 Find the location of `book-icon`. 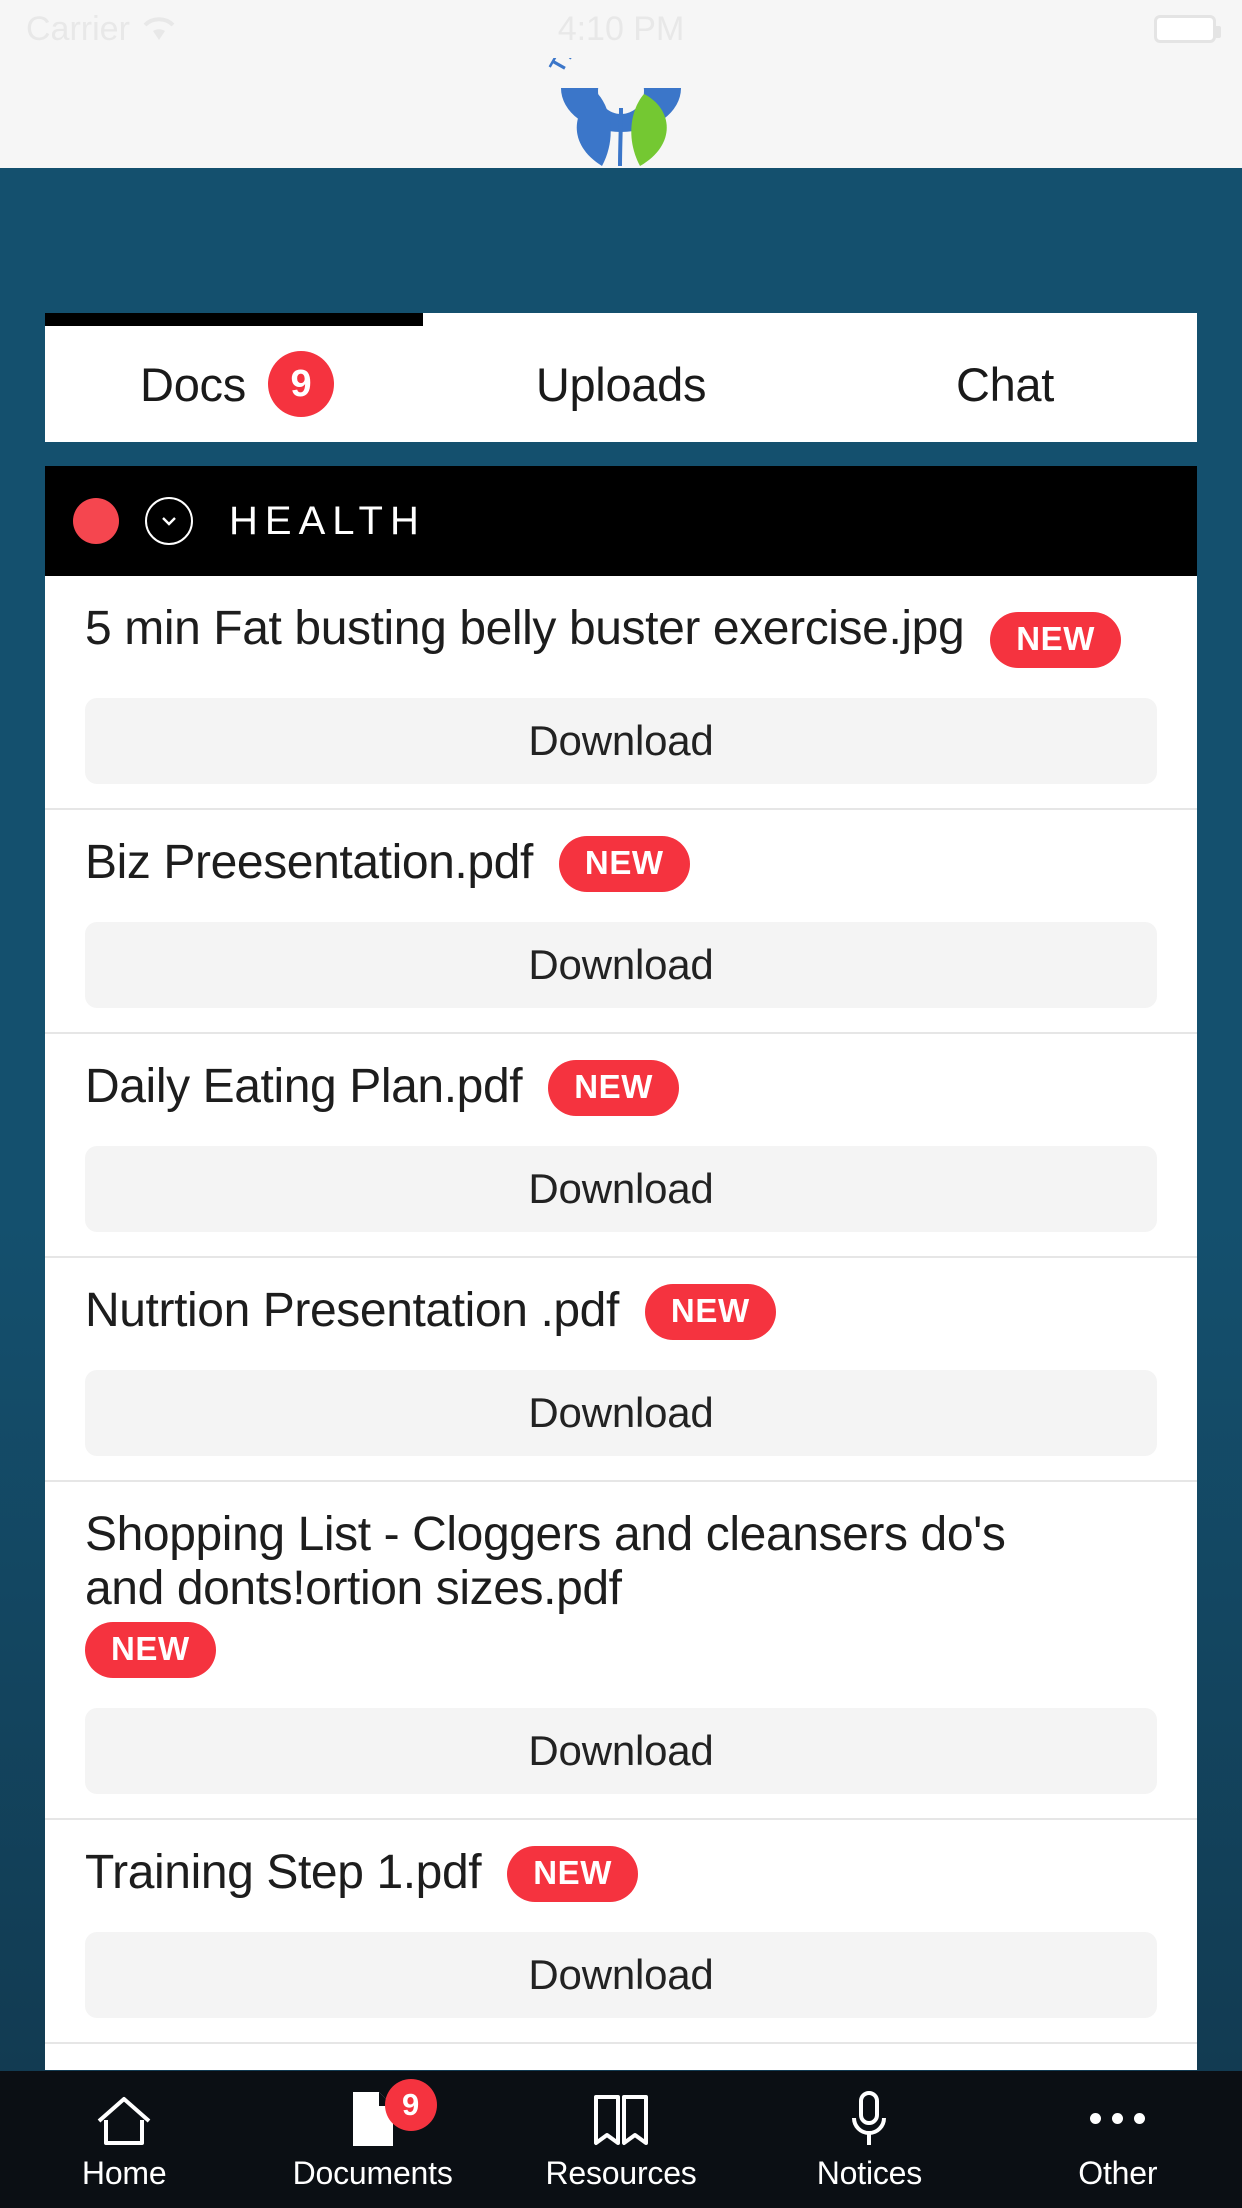

book-icon is located at coordinates (621, 2118).